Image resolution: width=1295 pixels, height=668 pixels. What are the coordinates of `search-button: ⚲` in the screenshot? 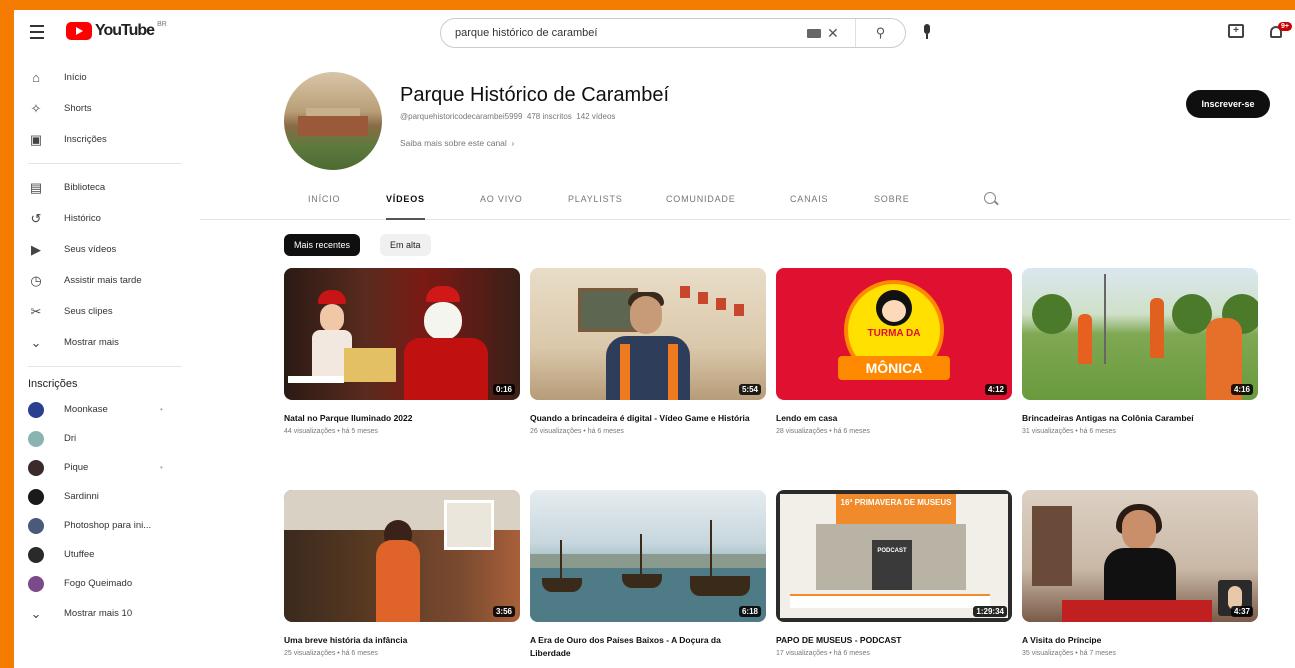 It's located at (880, 33).